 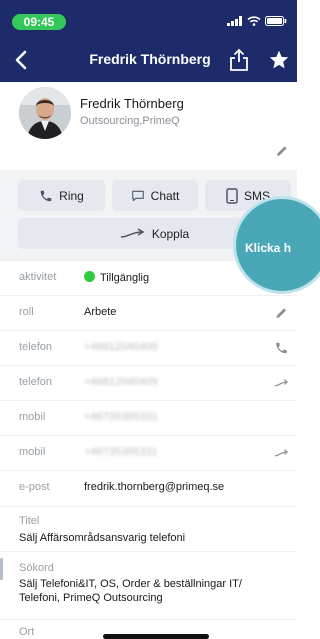 I want to click on mobile-phone-icon, so click(x=232, y=195).